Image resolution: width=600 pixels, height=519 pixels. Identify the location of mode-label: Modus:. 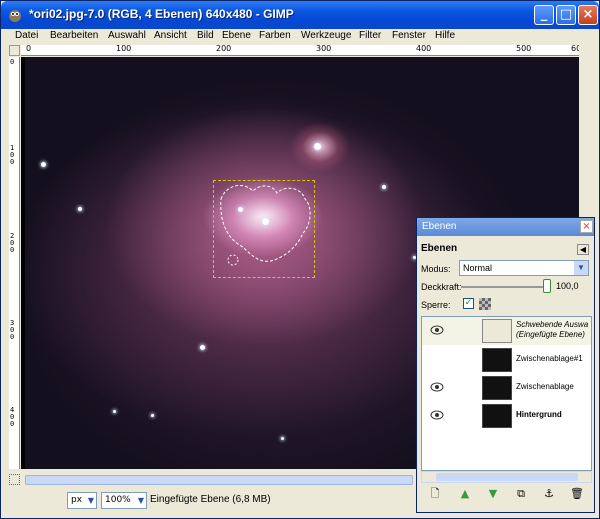
(436, 269).